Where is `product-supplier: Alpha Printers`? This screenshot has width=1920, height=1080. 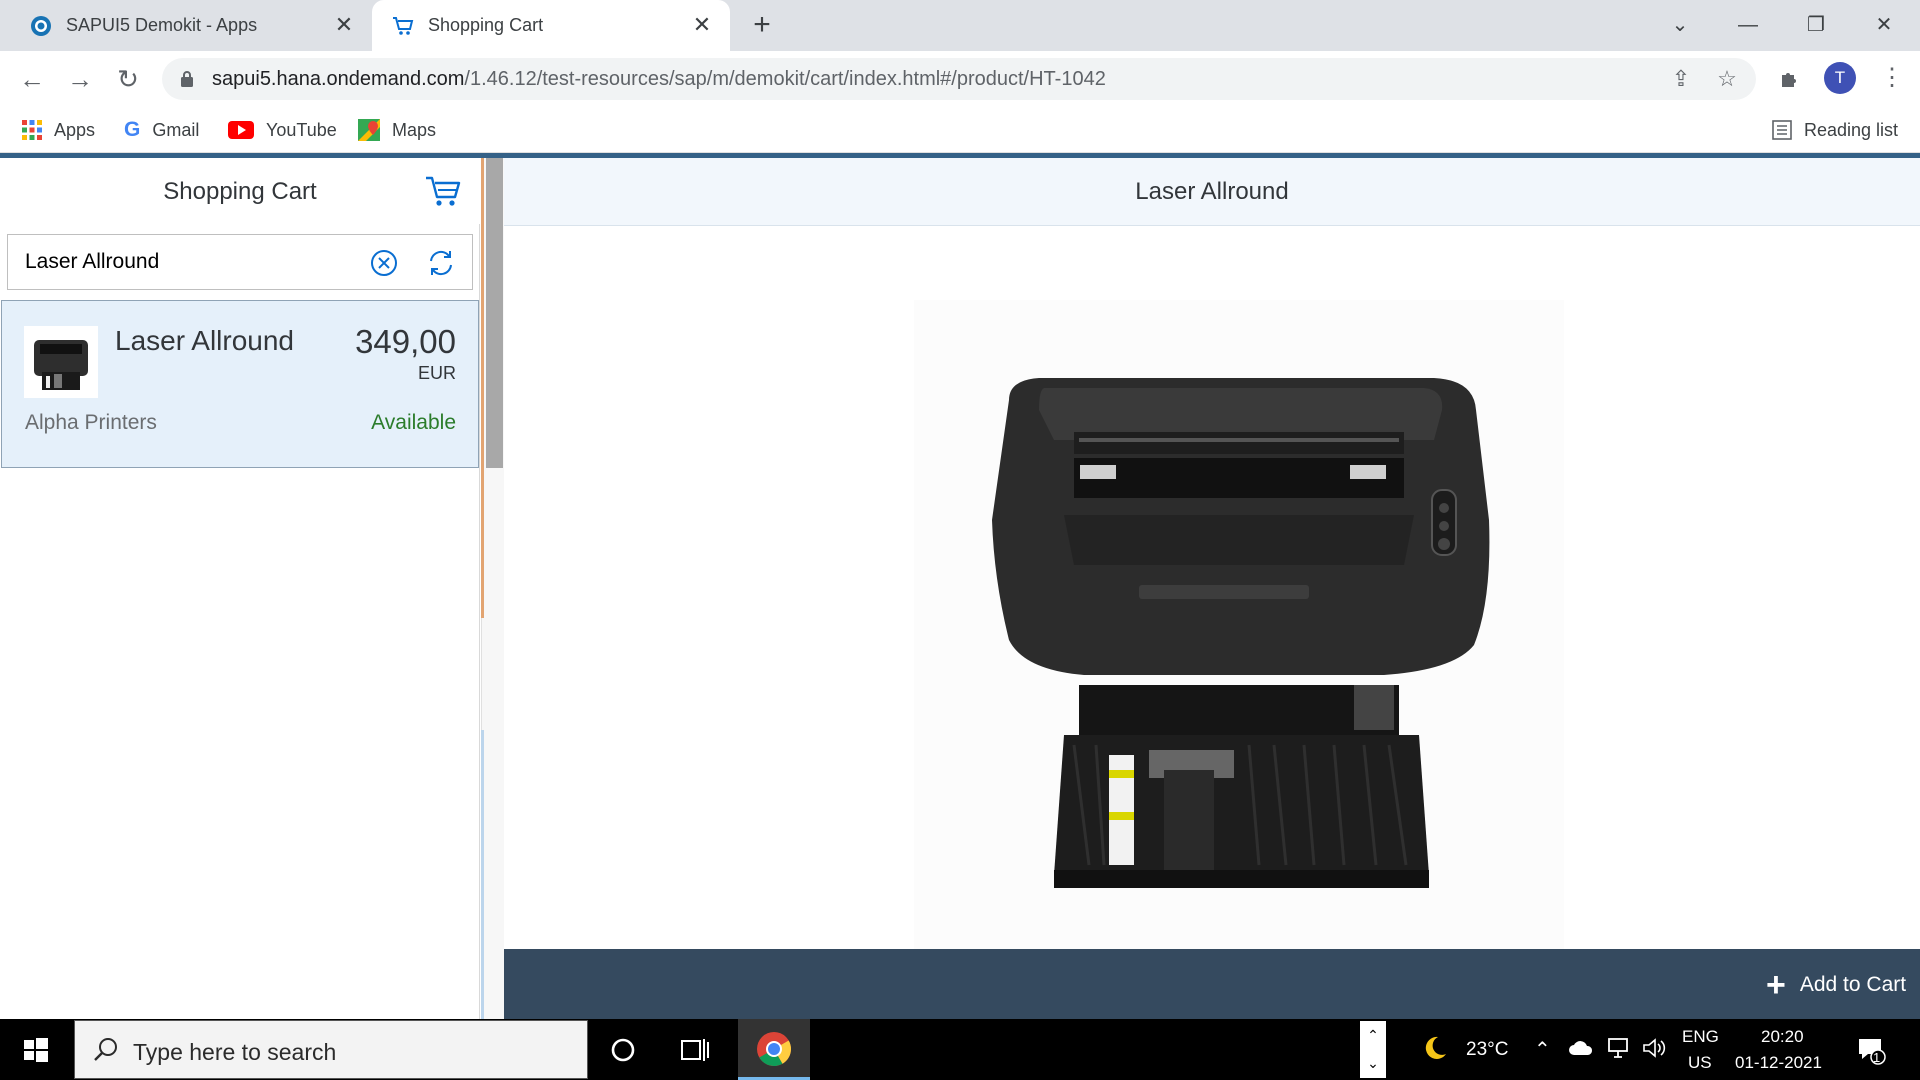 product-supplier: Alpha Printers is located at coordinates (91, 422).